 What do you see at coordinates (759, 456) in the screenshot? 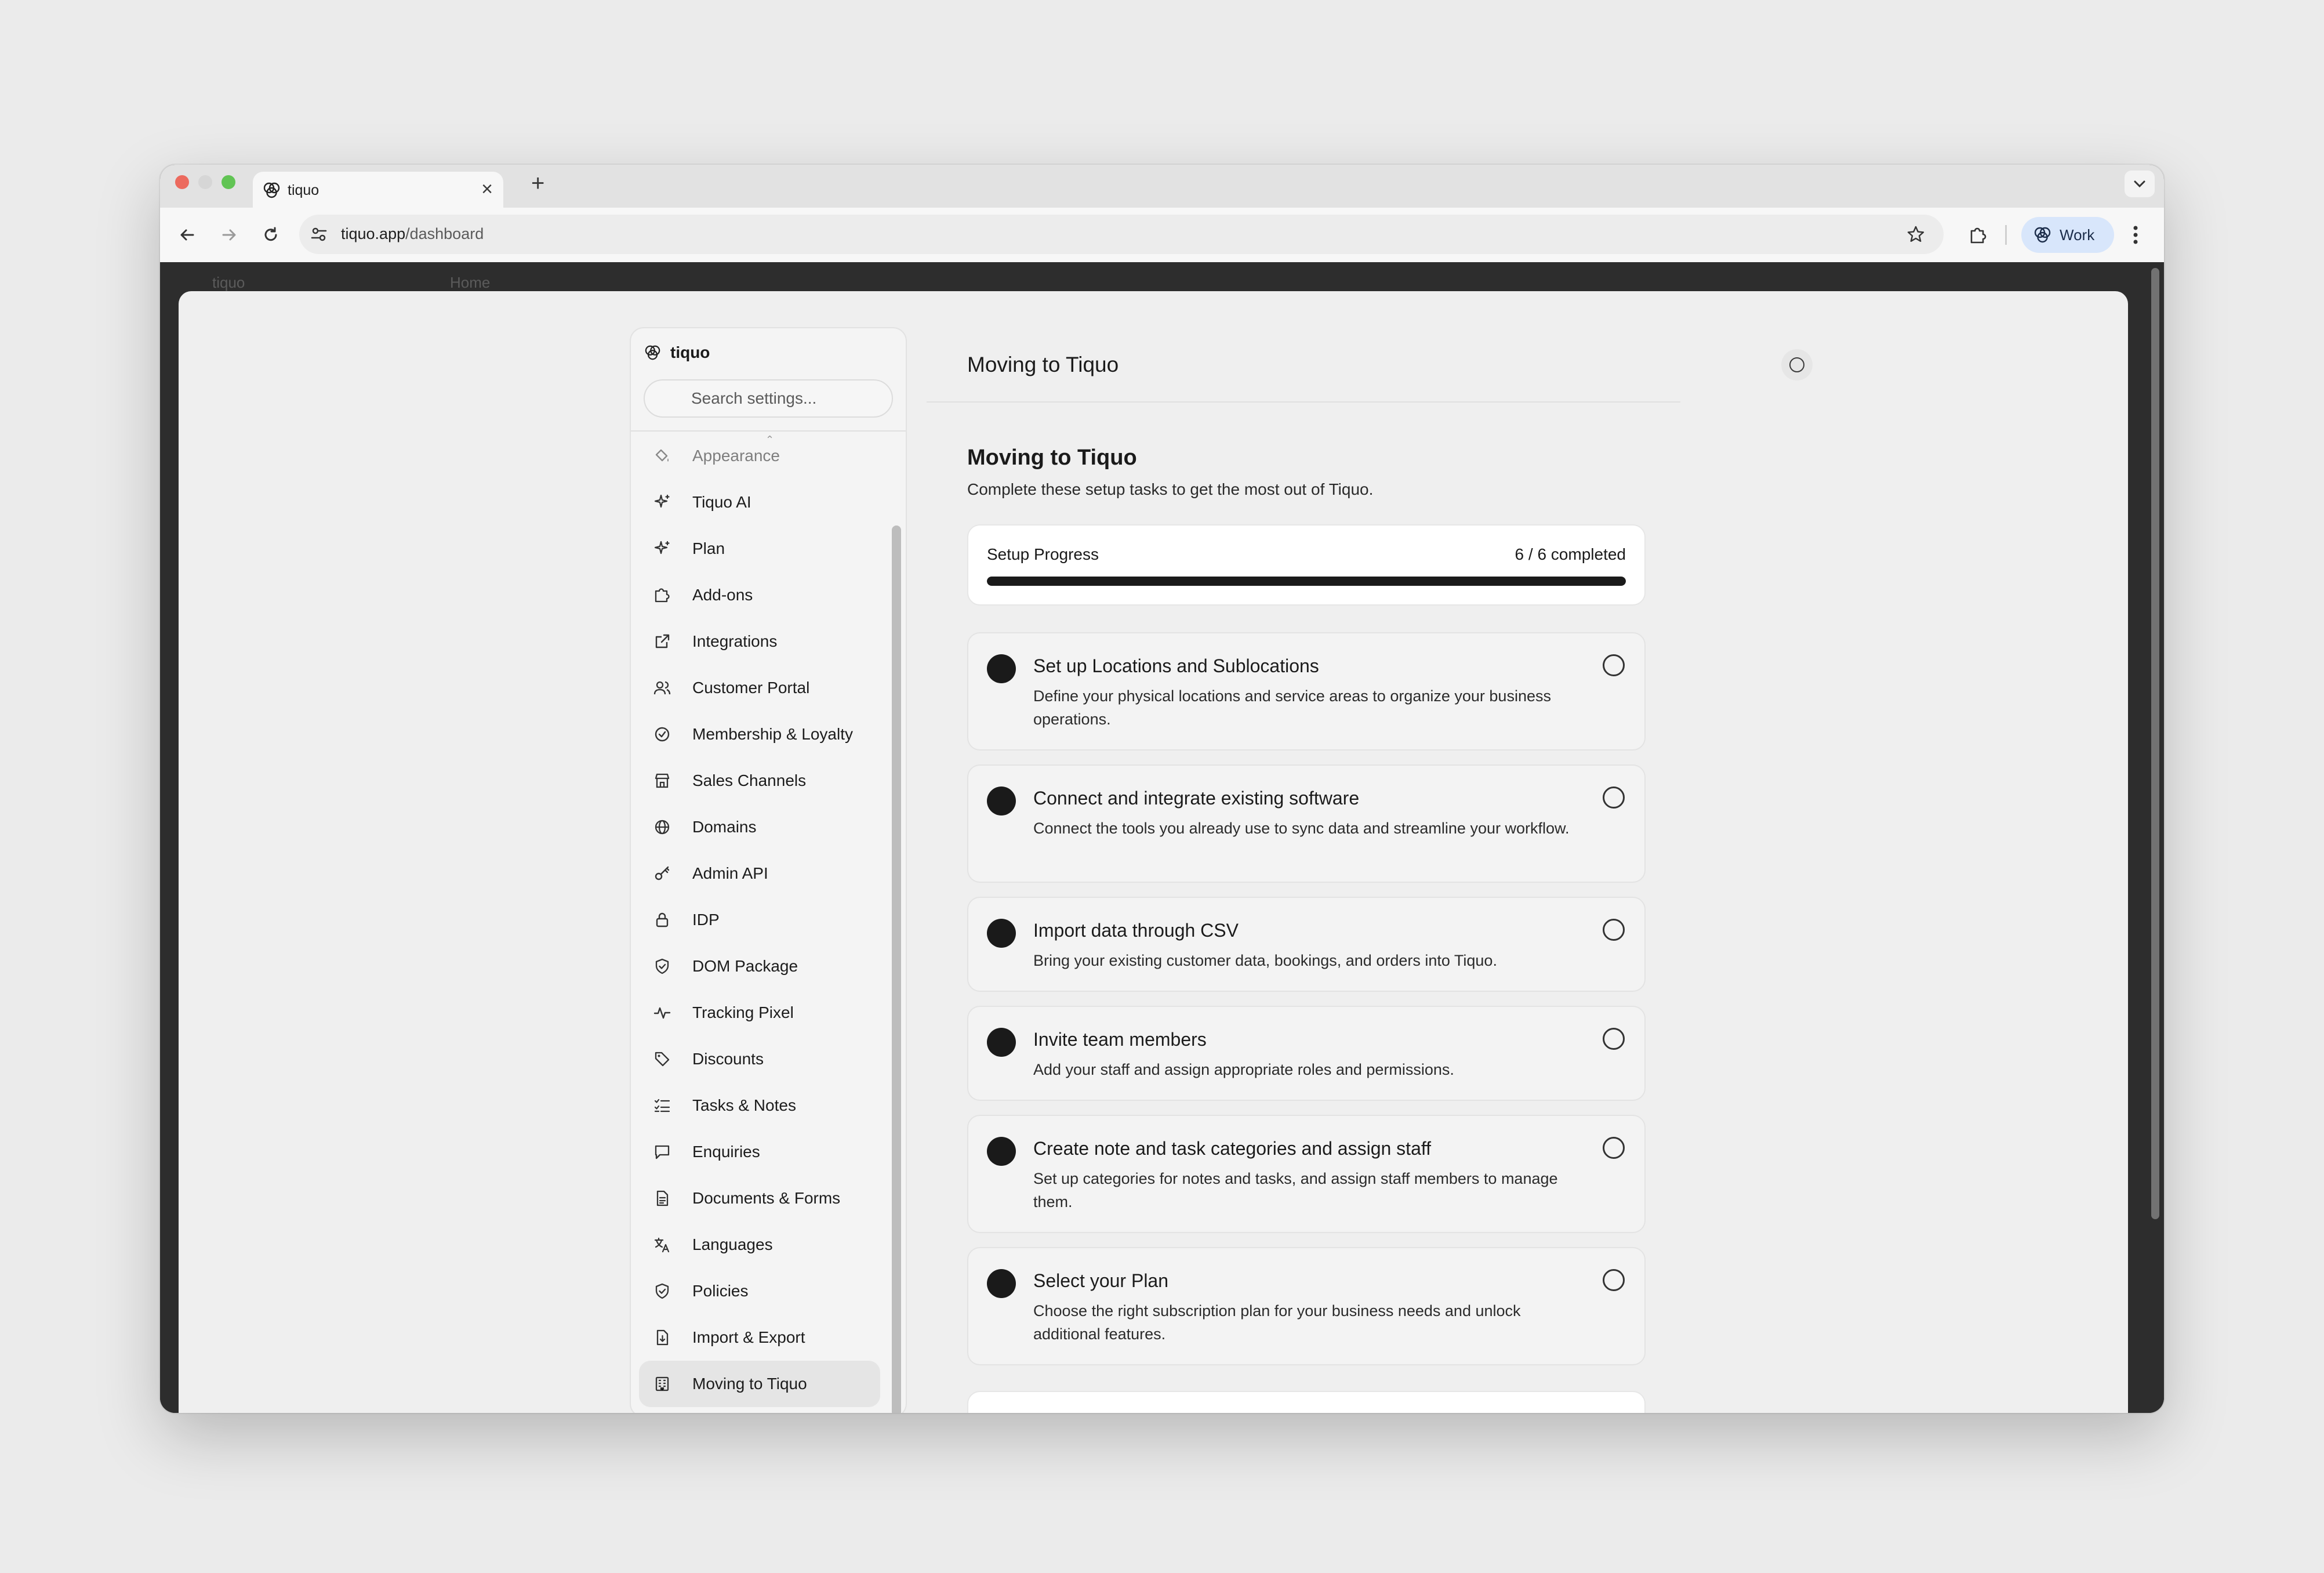
I see `sidebar-item-appearance: Appearance` at bounding box center [759, 456].